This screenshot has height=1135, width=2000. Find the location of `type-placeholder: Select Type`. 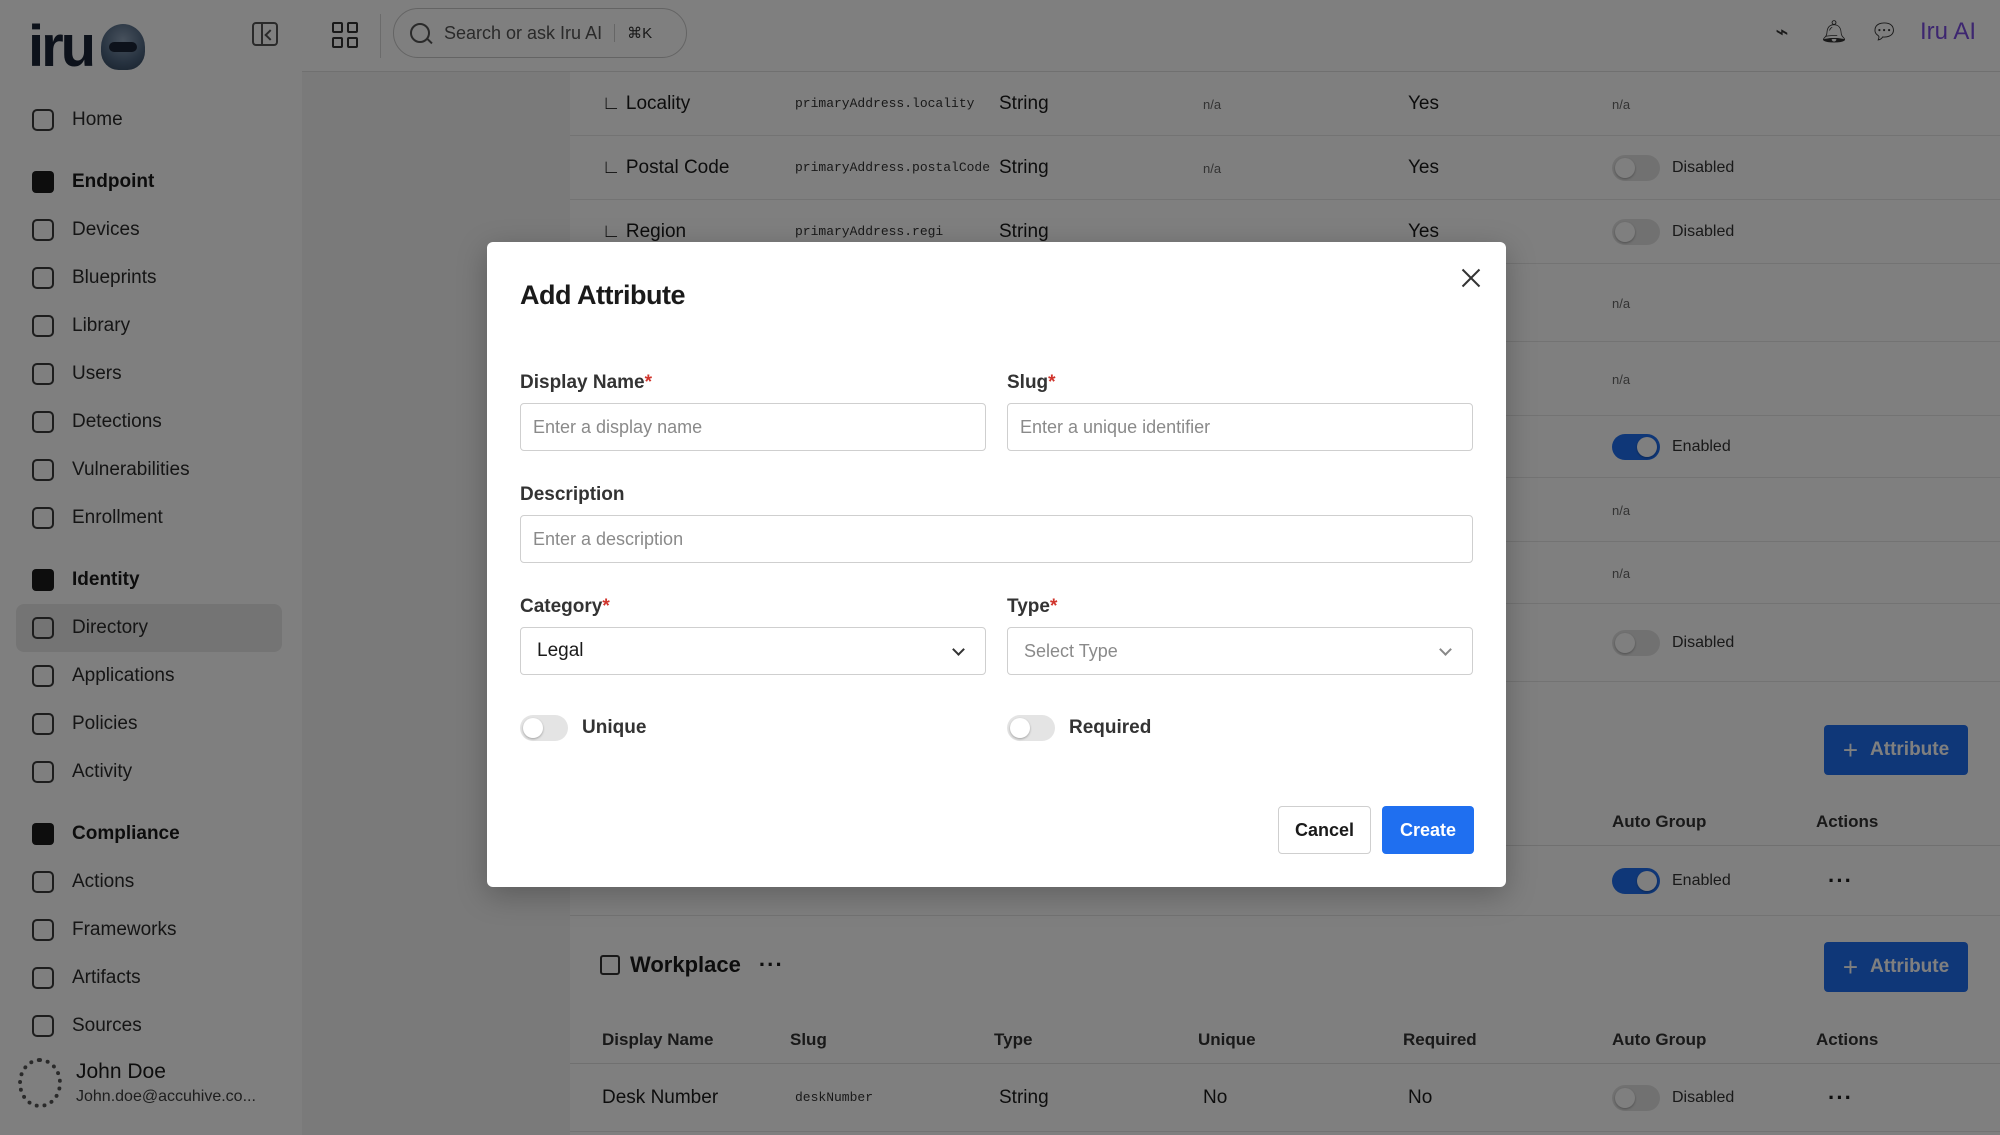

type-placeholder: Select Type is located at coordinates (1071, 650).